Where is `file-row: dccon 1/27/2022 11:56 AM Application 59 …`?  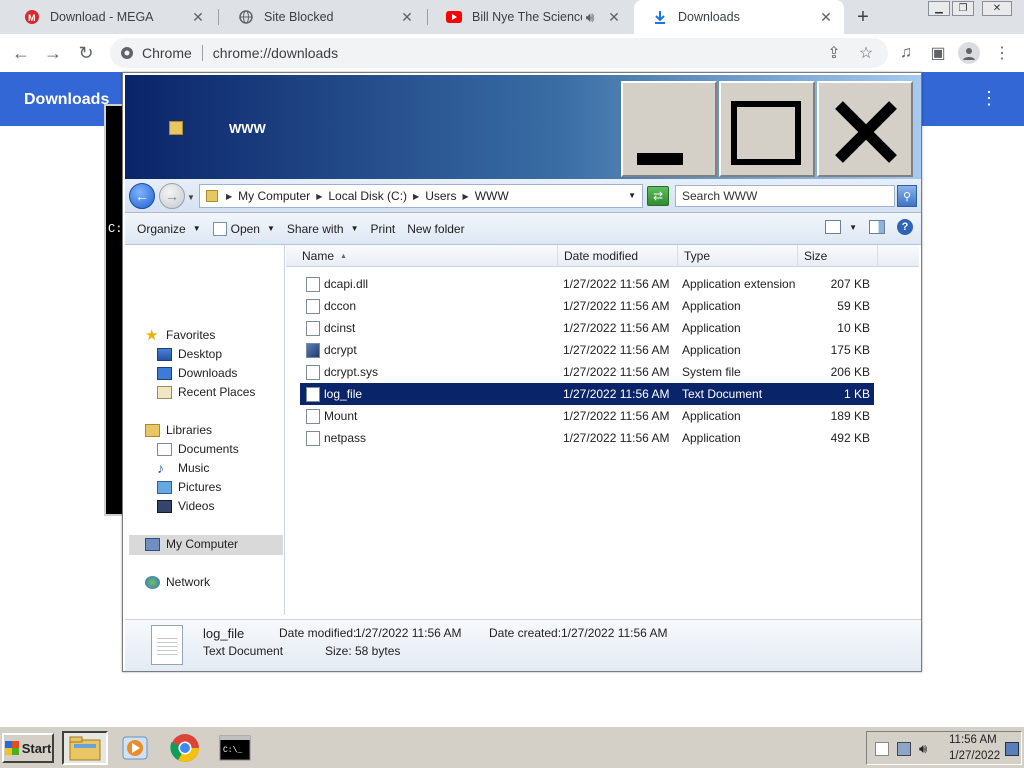 file-row: dccon 1/27/2022 11:56 AM Application 59 … is located at coordinates (587, 306).